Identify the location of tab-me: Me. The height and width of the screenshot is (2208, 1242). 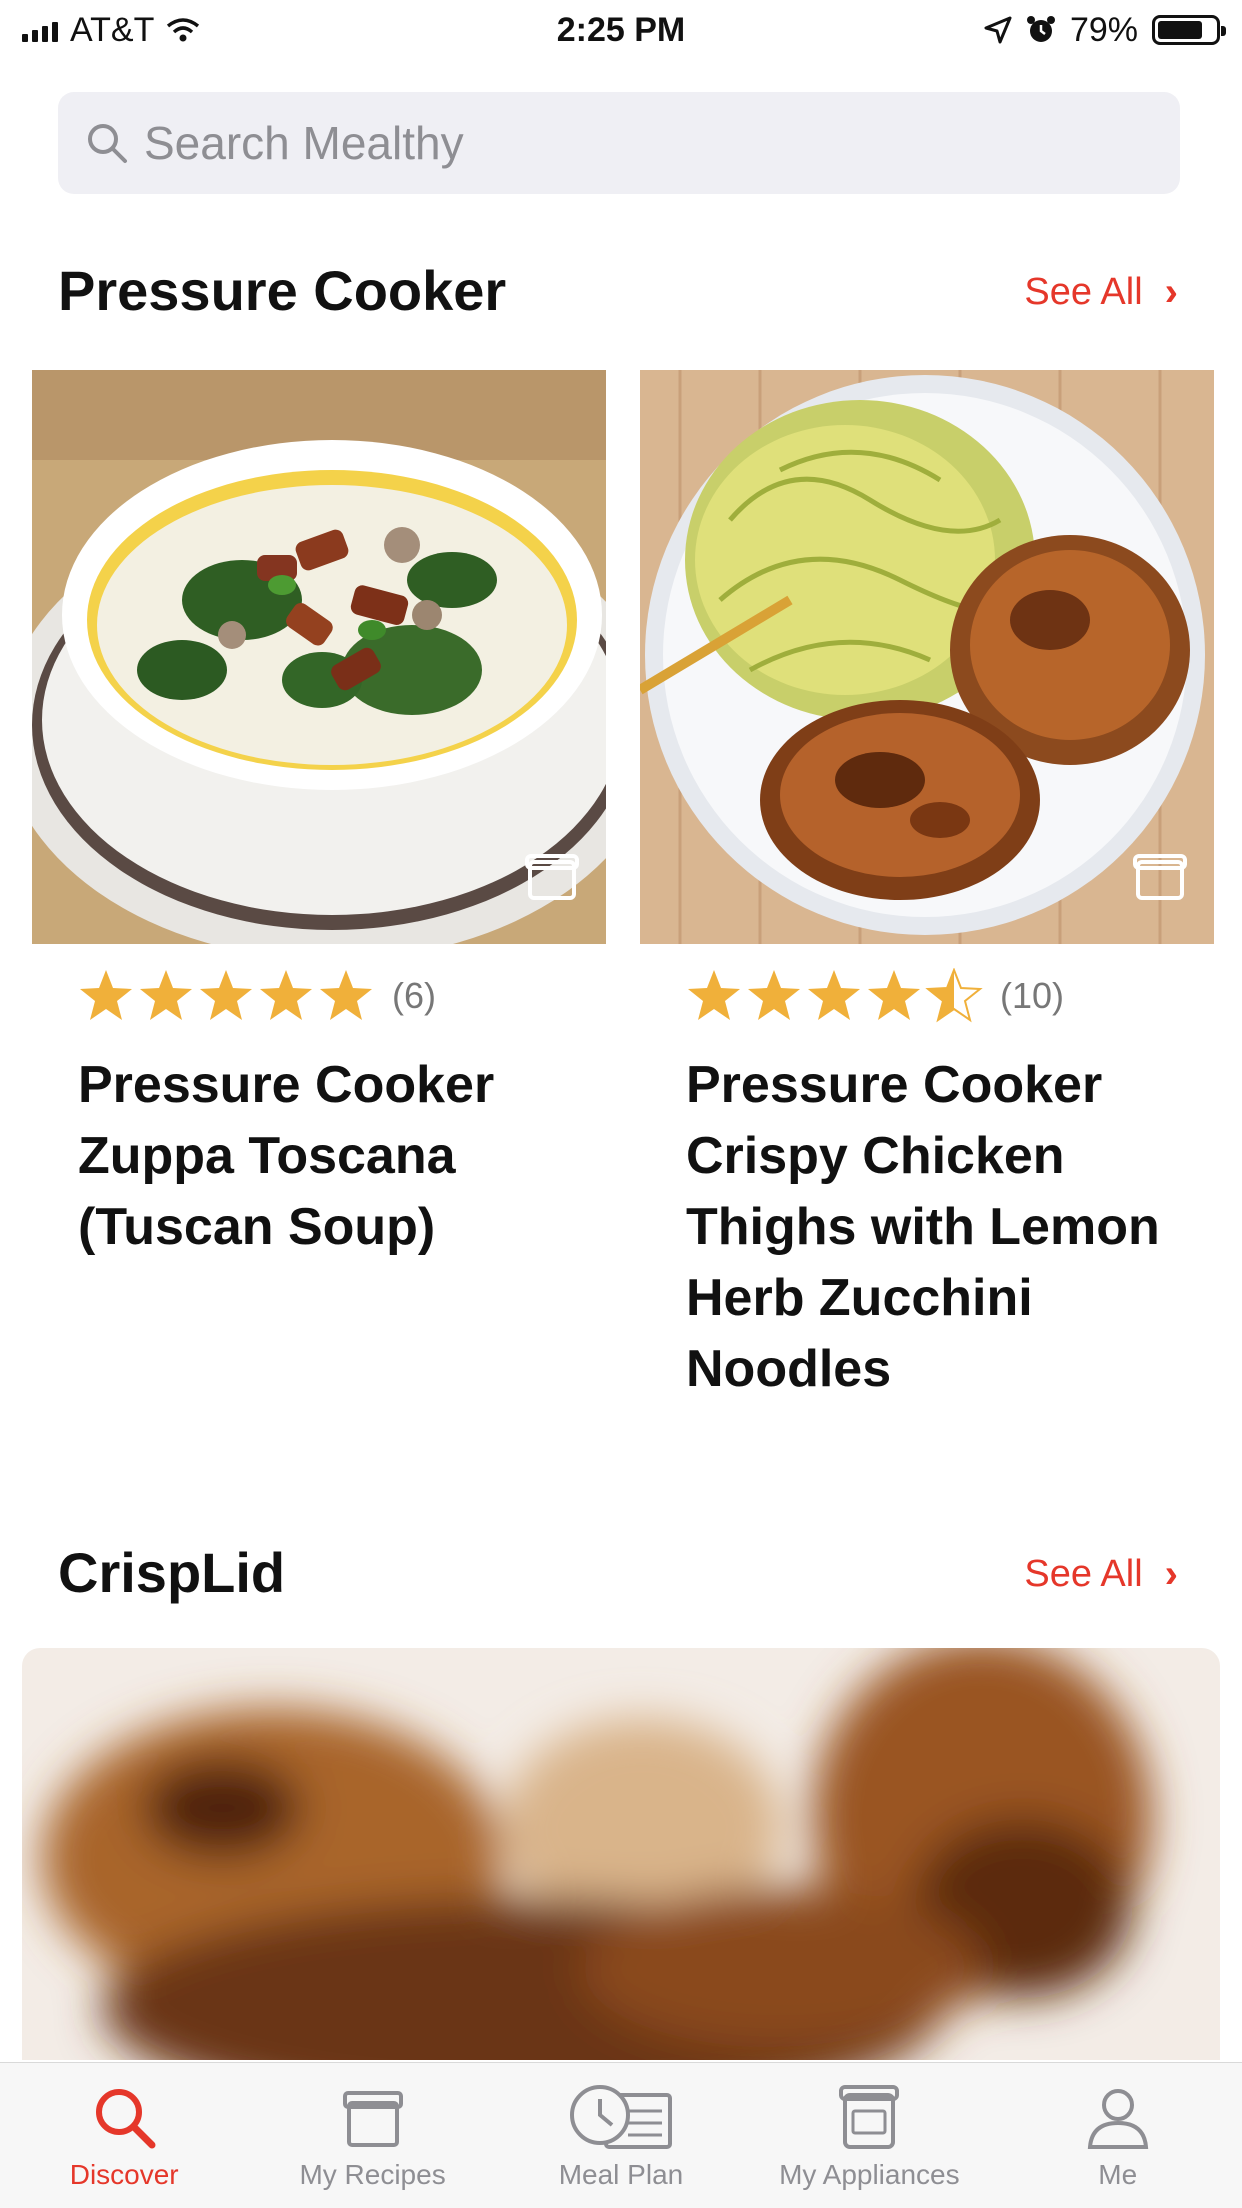
(1118, 2136).